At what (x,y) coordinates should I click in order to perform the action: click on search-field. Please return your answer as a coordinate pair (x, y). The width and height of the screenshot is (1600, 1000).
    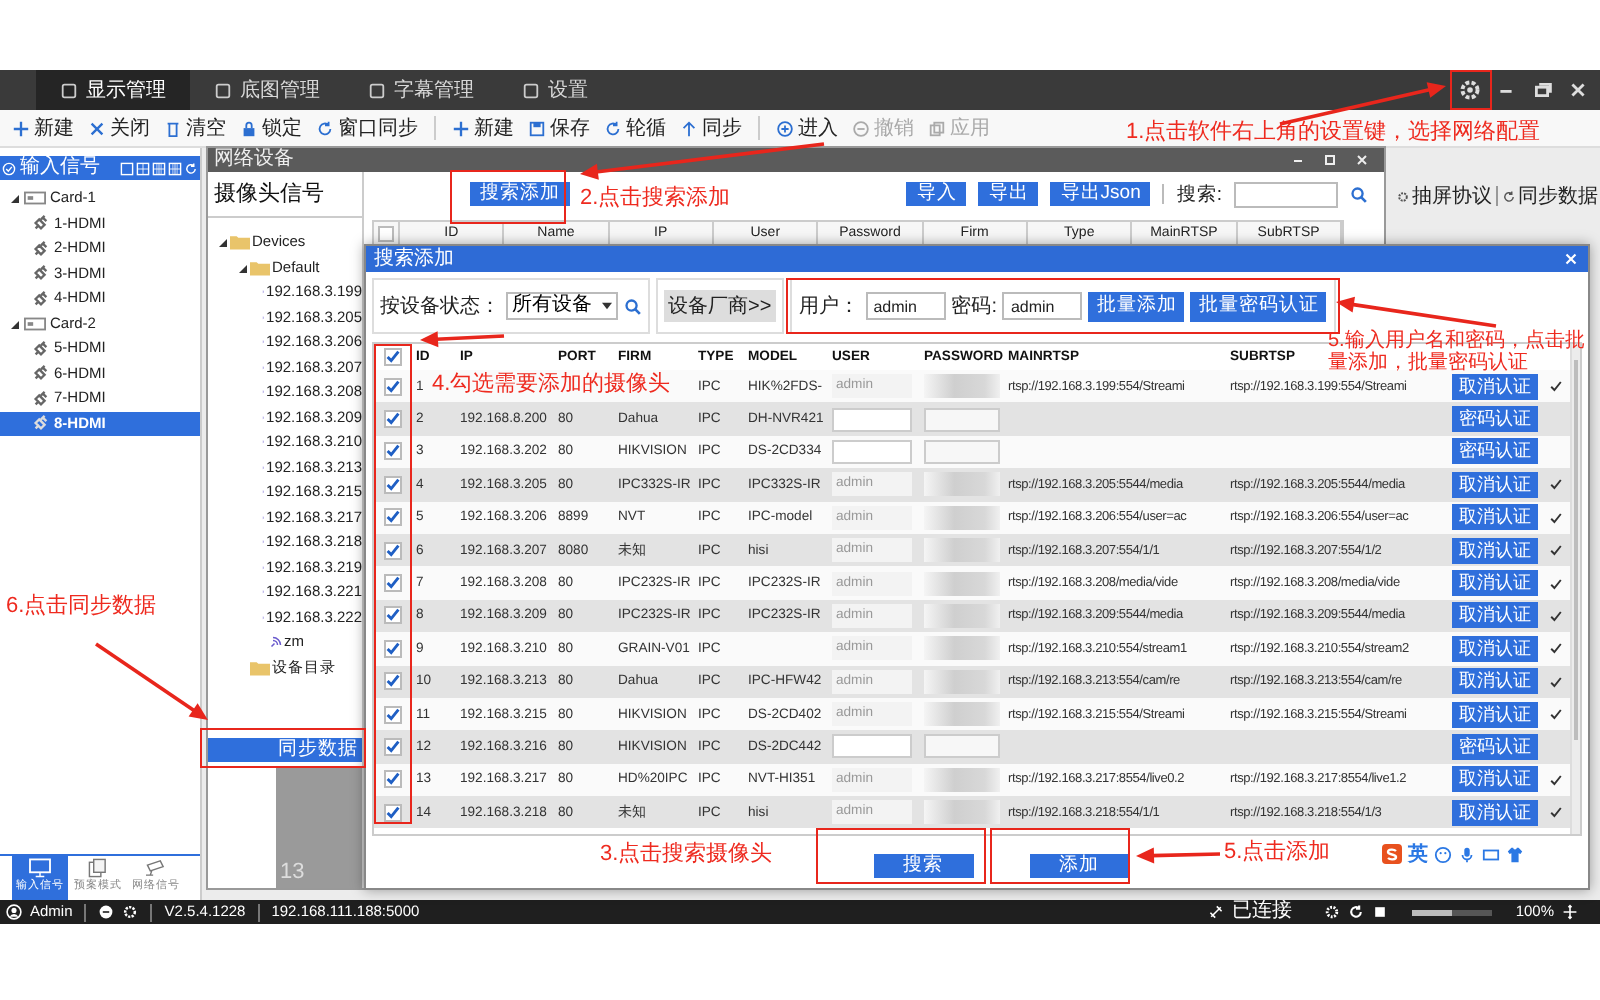
    Looking at the image, I should click on (1286, 194).